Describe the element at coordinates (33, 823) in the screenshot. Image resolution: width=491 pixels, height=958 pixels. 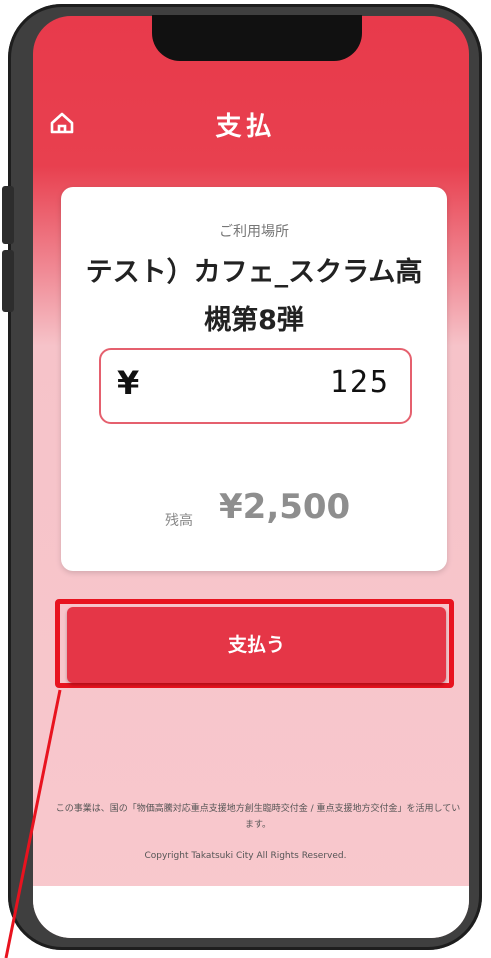
I see `annotation-pointer-line` at that location.